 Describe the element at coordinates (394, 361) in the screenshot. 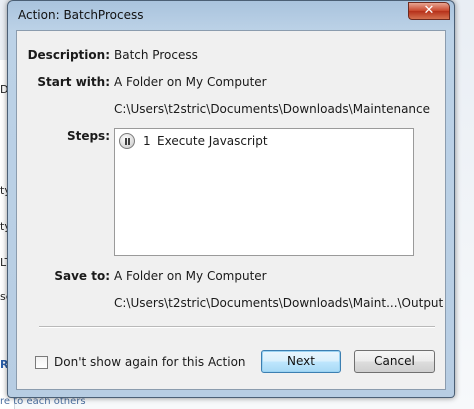

I see `cancel-button: Cancel` at that location.